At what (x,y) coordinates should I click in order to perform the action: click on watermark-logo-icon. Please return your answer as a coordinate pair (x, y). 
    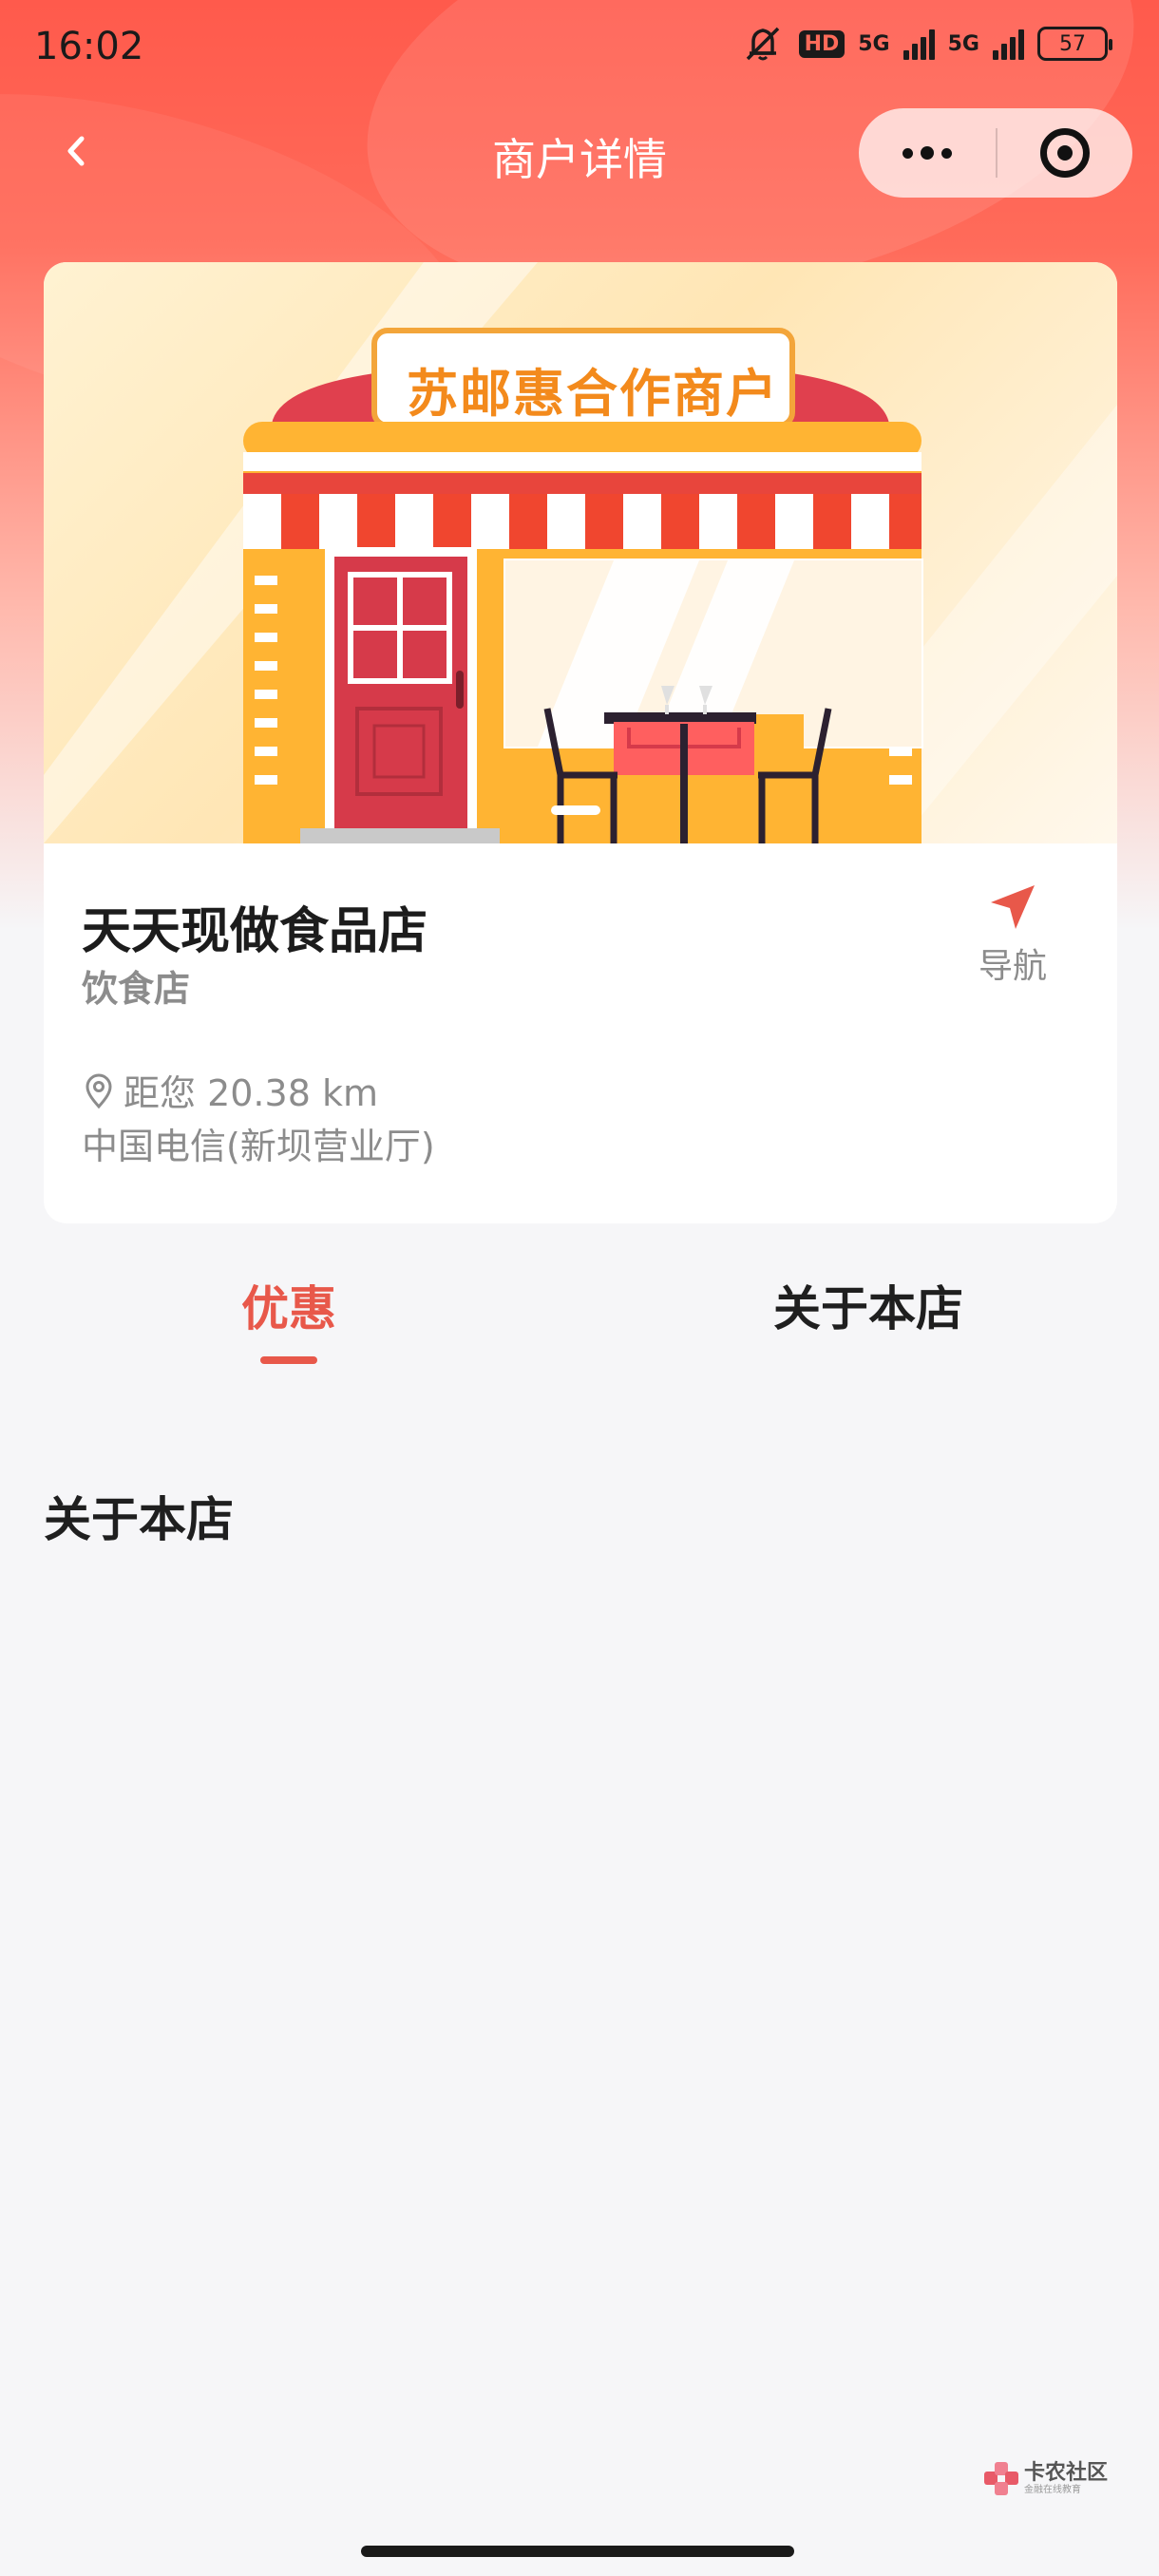
    Looking at the image, I should click on (1001, 2479).